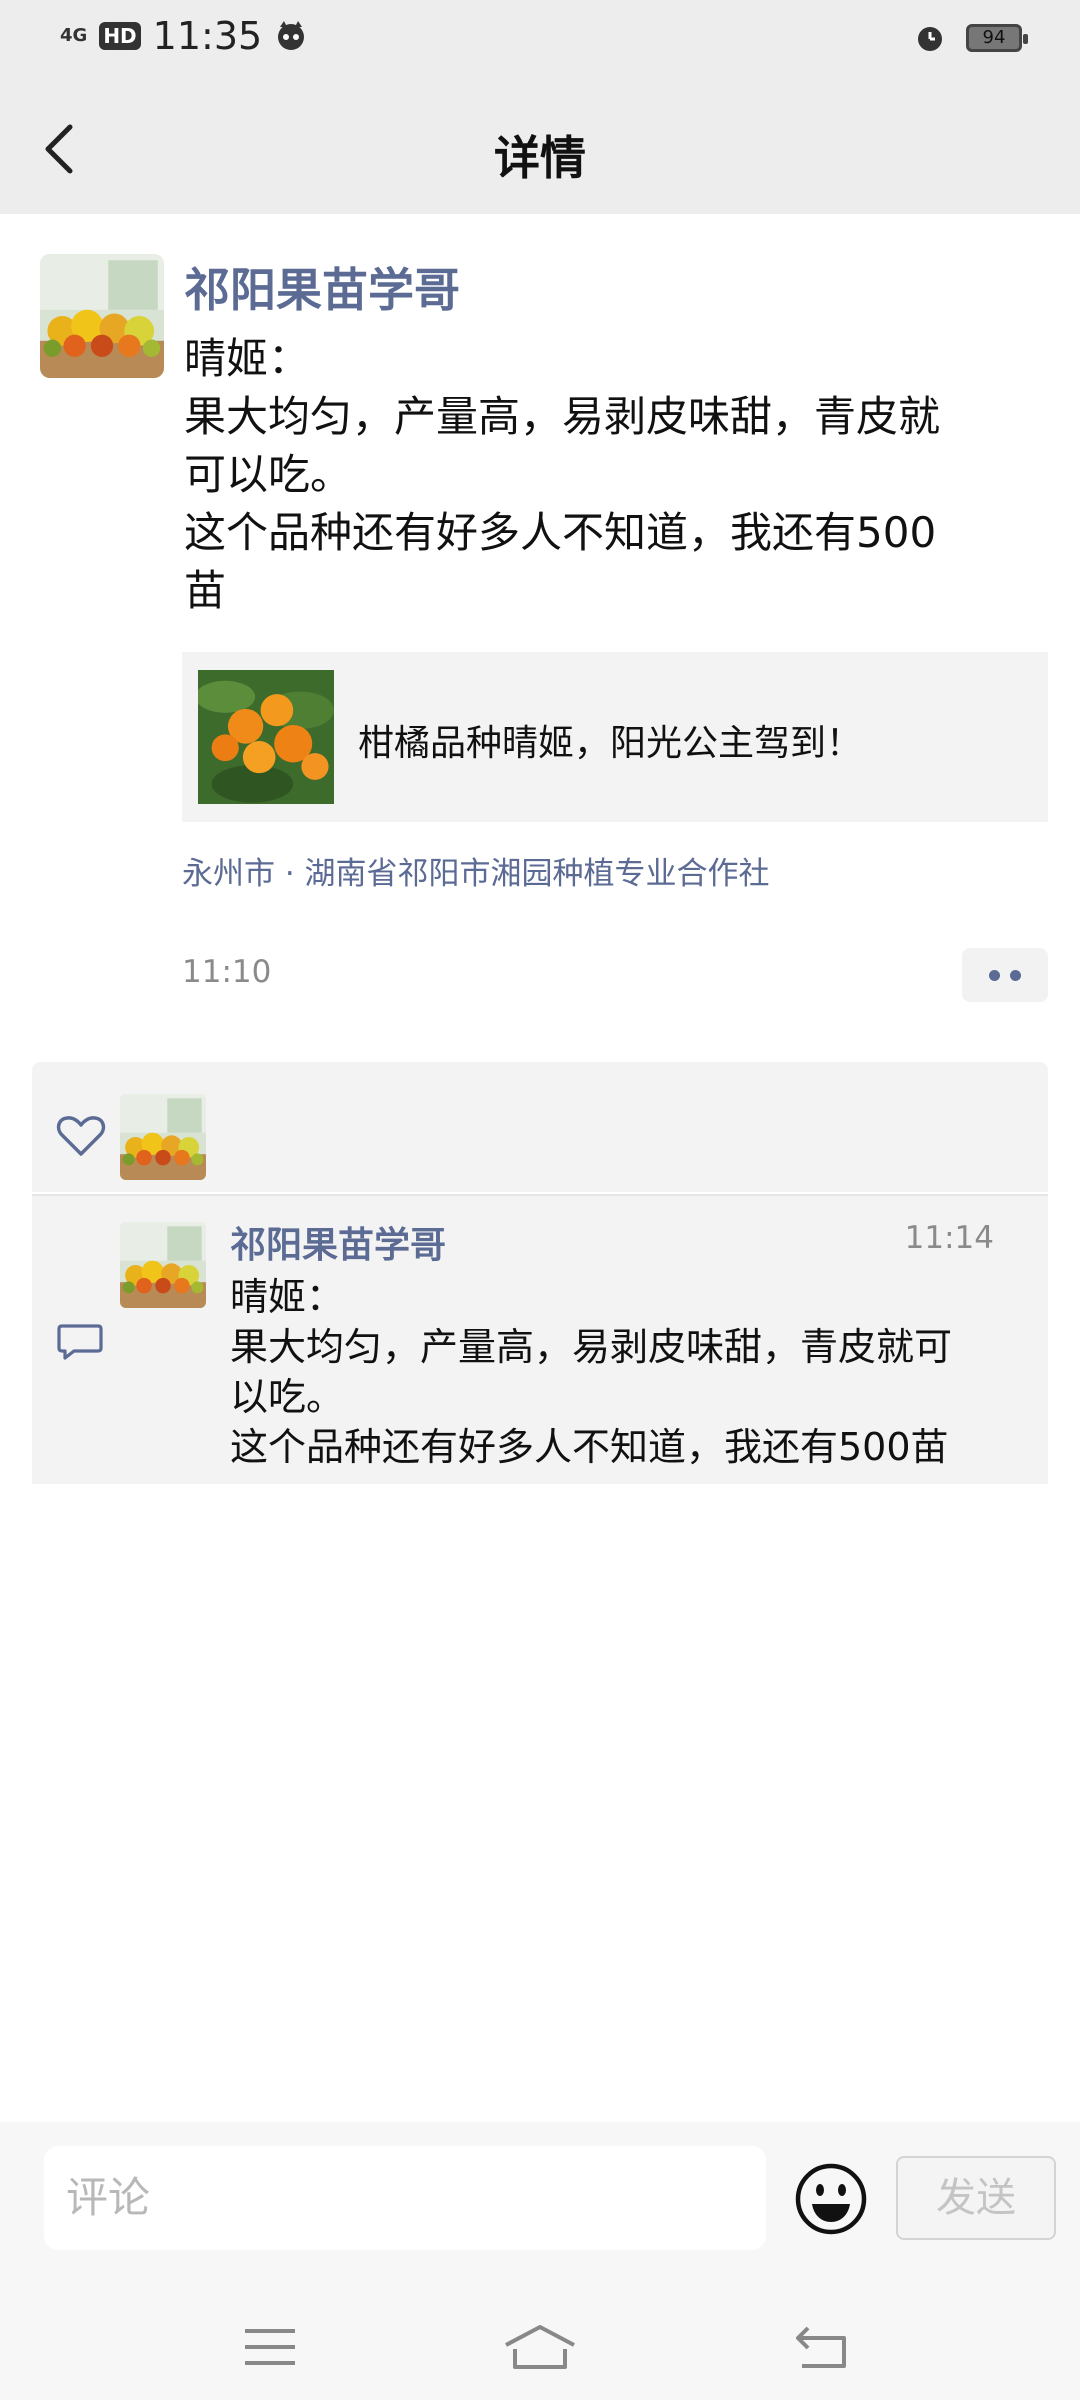 The width and height of the screenshot is (1080, 2400). Describe the element at coordinates (338, 1242) in the screenshot. I see `comment-author-name: 祁阳果苗学哥` at that location.